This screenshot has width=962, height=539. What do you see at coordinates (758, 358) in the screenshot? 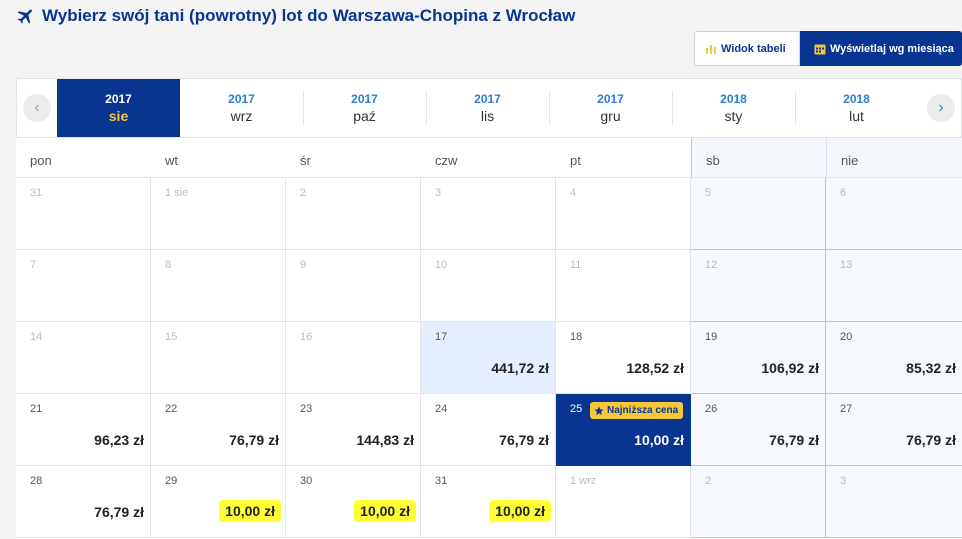
I see `calendar-day: 19 106,92 zł` at bounding box center [758, 358].